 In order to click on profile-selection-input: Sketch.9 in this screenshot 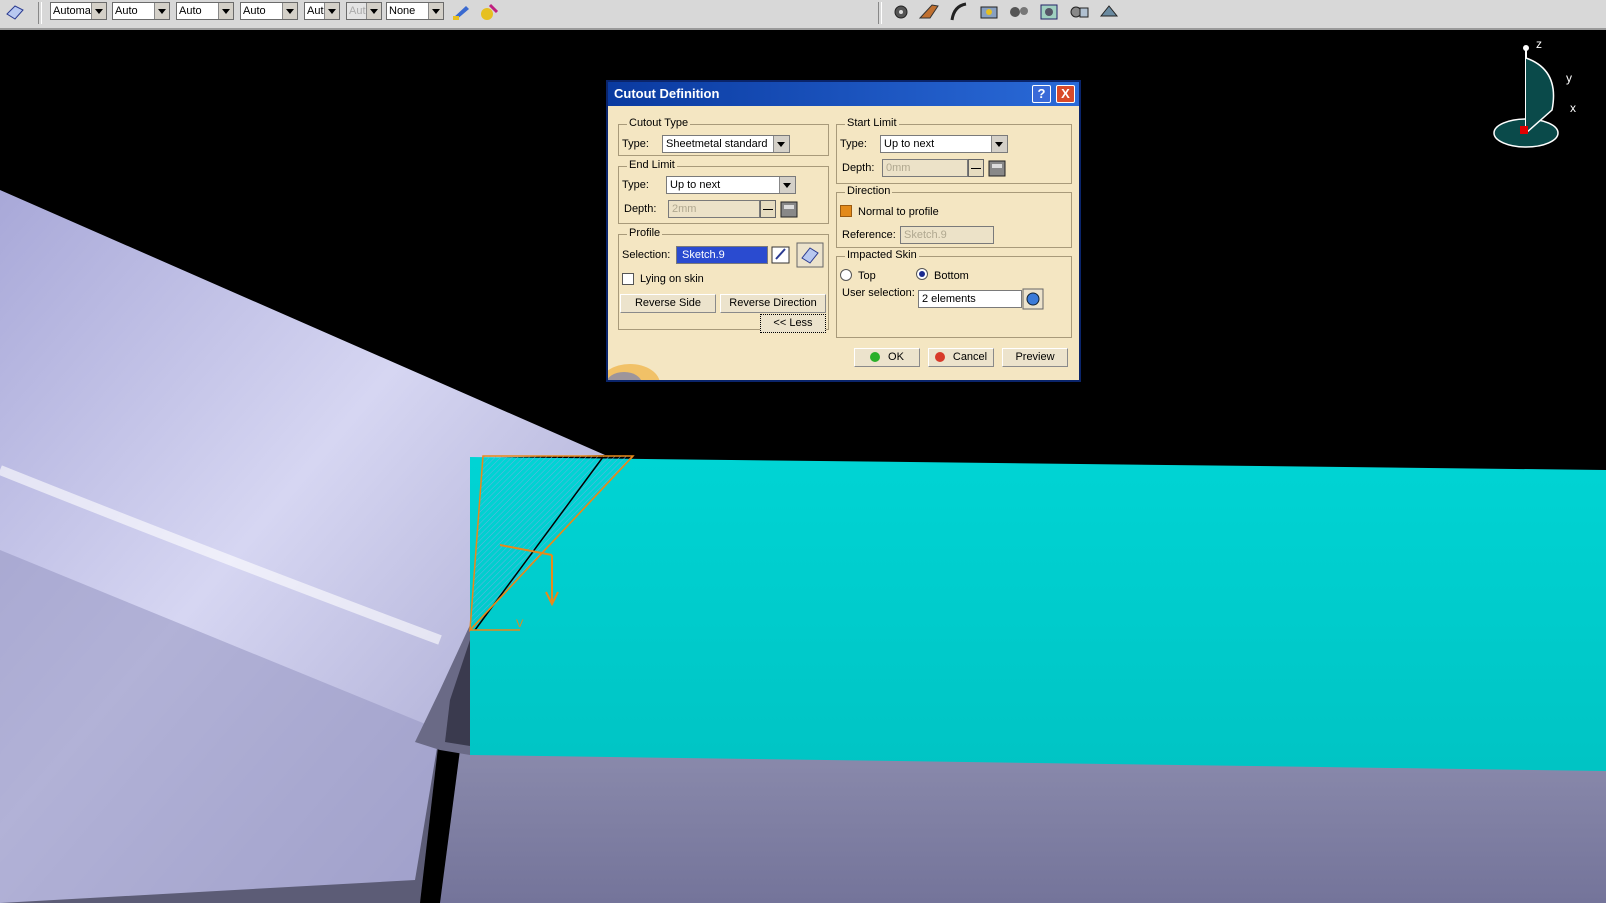, I will do `click(722, 255)`.